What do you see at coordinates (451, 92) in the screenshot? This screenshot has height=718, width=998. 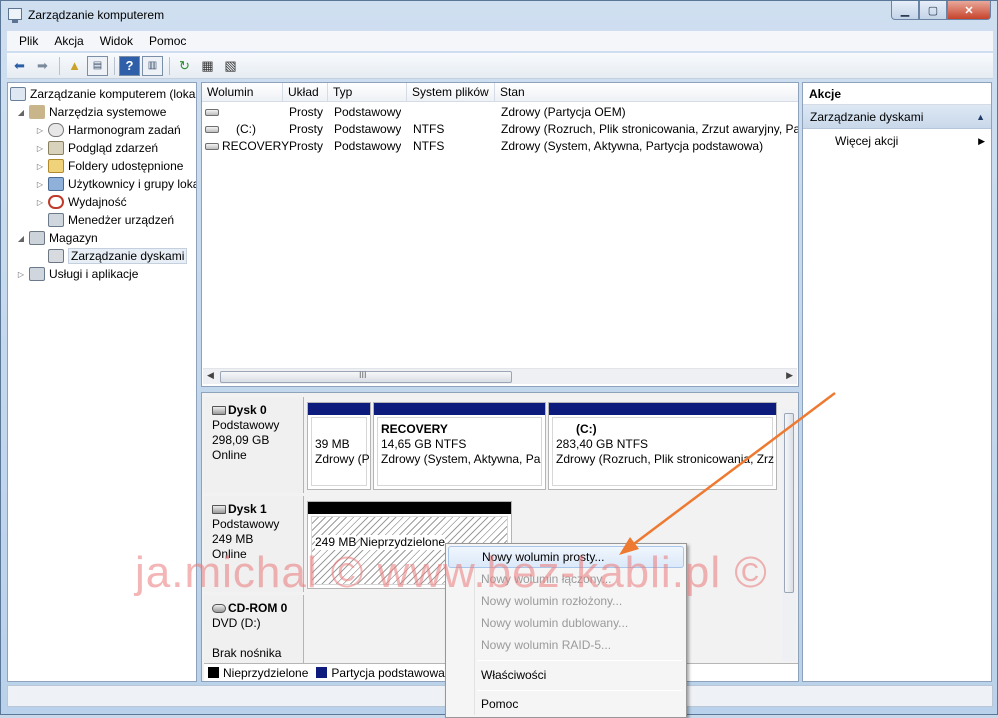 I see `column-filesystem: System plików` at bounding box center [451, 92].